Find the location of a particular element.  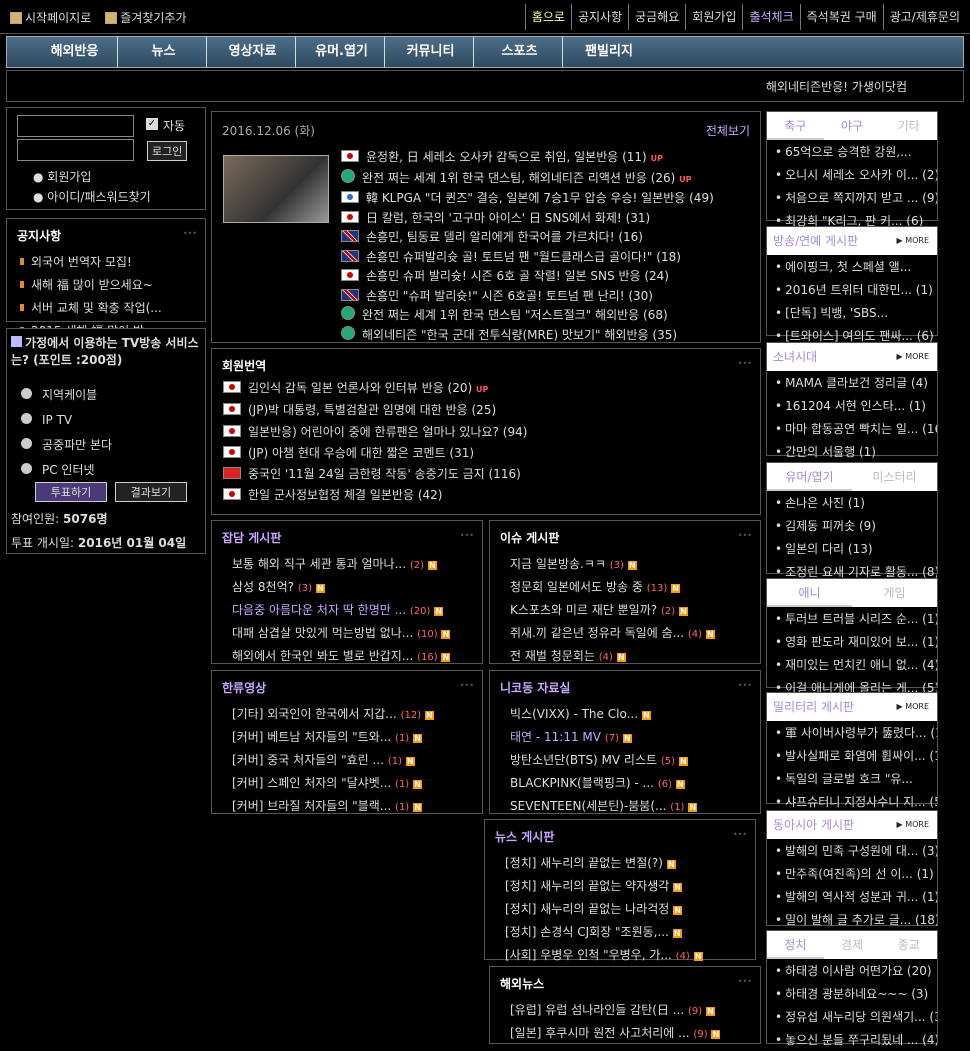

news-item: (JP) 아챔 현대 우승에 대한 짧은 코멘트 (31) is located at coordinates (375, 453).